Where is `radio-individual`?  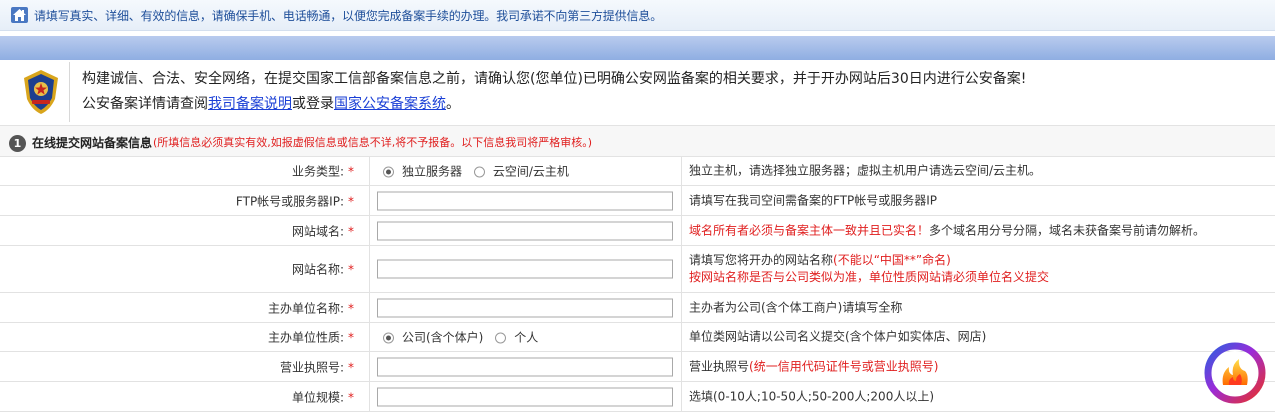
radio-individual is located at coordinates (501, 338).